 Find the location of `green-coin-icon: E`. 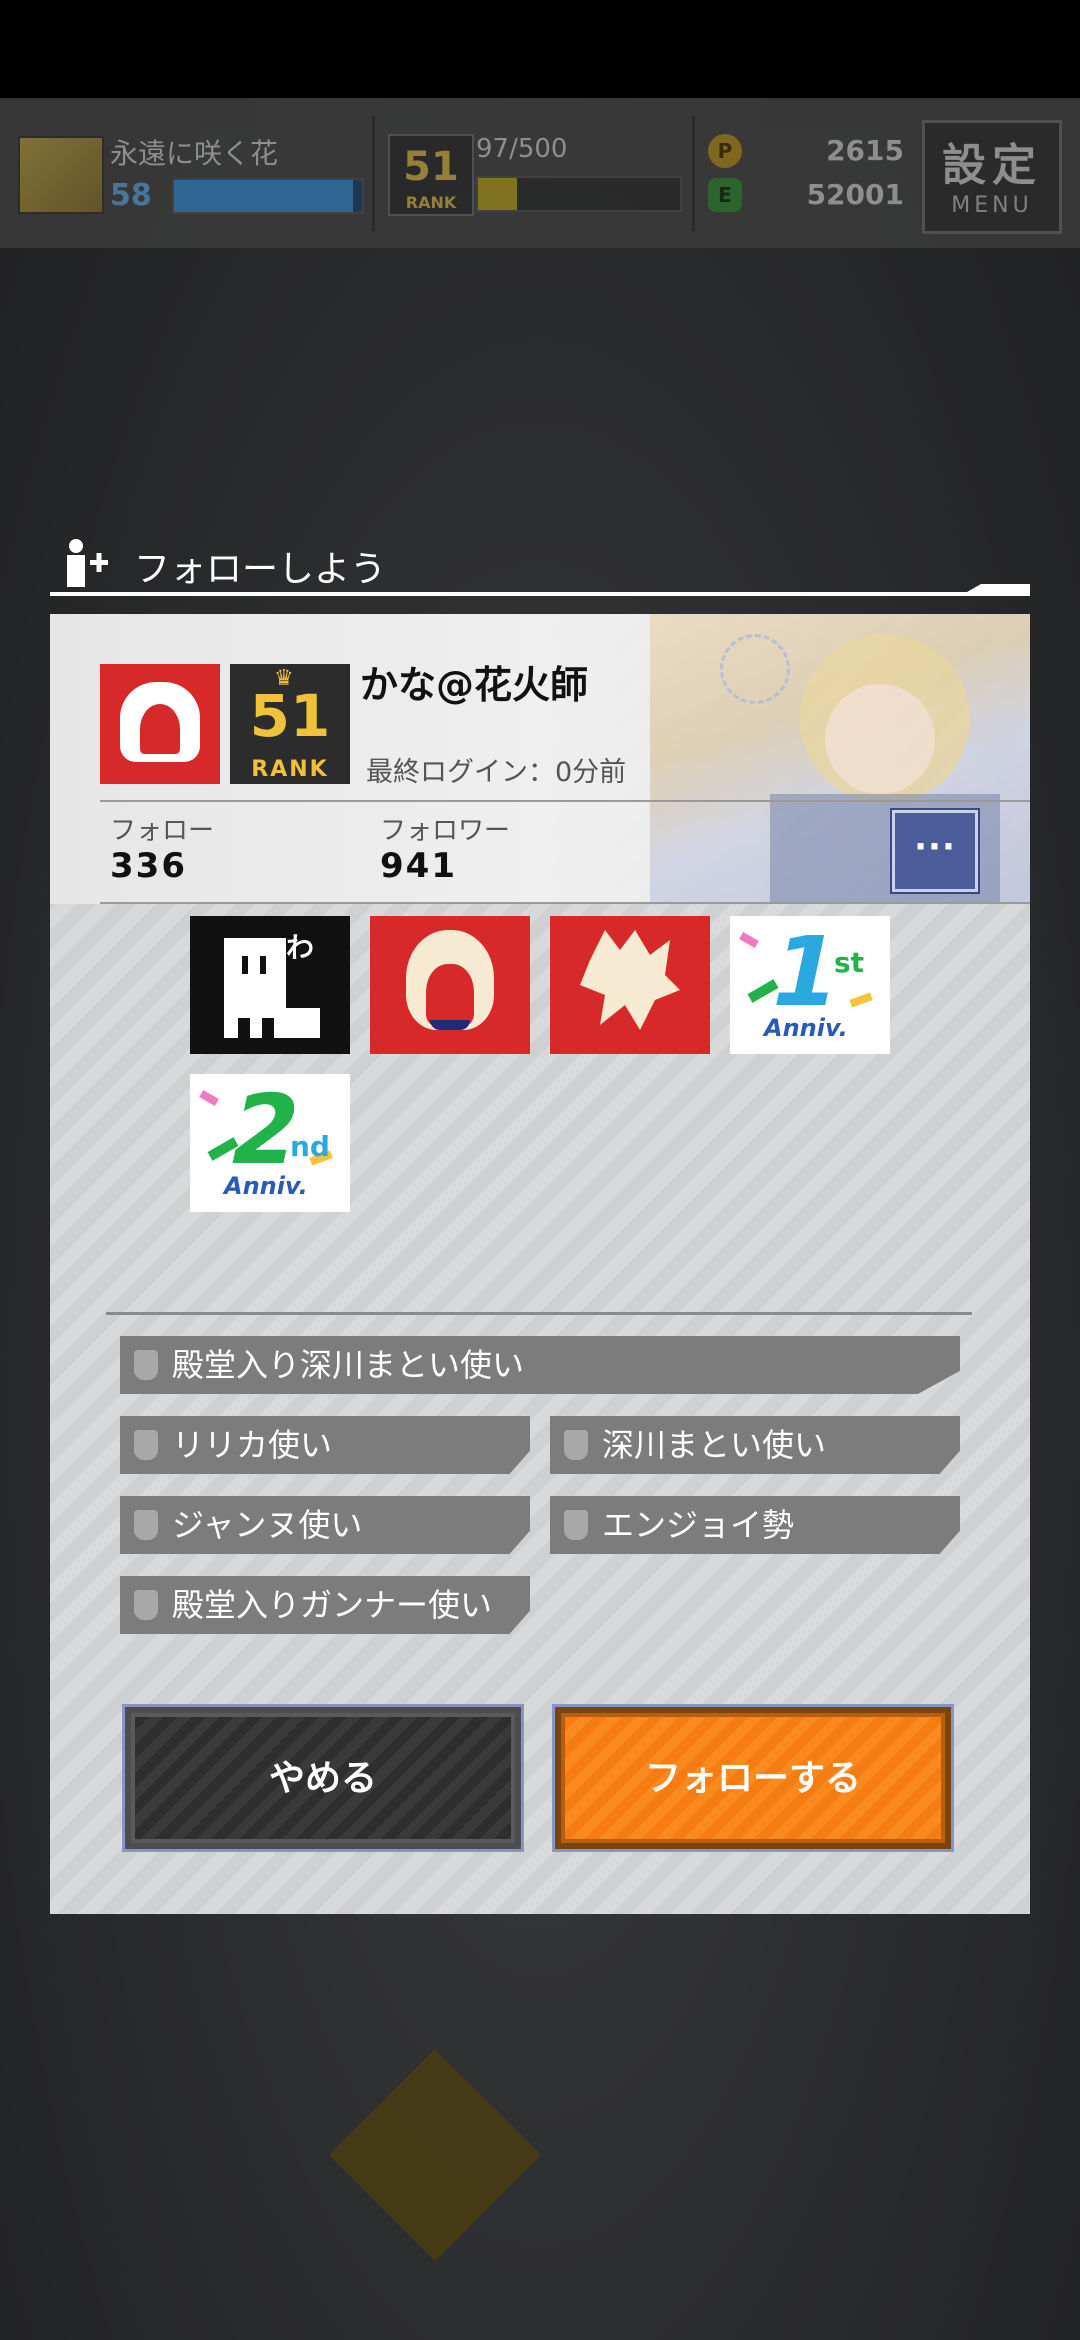

green-coin-icon: E is located at coordinates (725, 195).